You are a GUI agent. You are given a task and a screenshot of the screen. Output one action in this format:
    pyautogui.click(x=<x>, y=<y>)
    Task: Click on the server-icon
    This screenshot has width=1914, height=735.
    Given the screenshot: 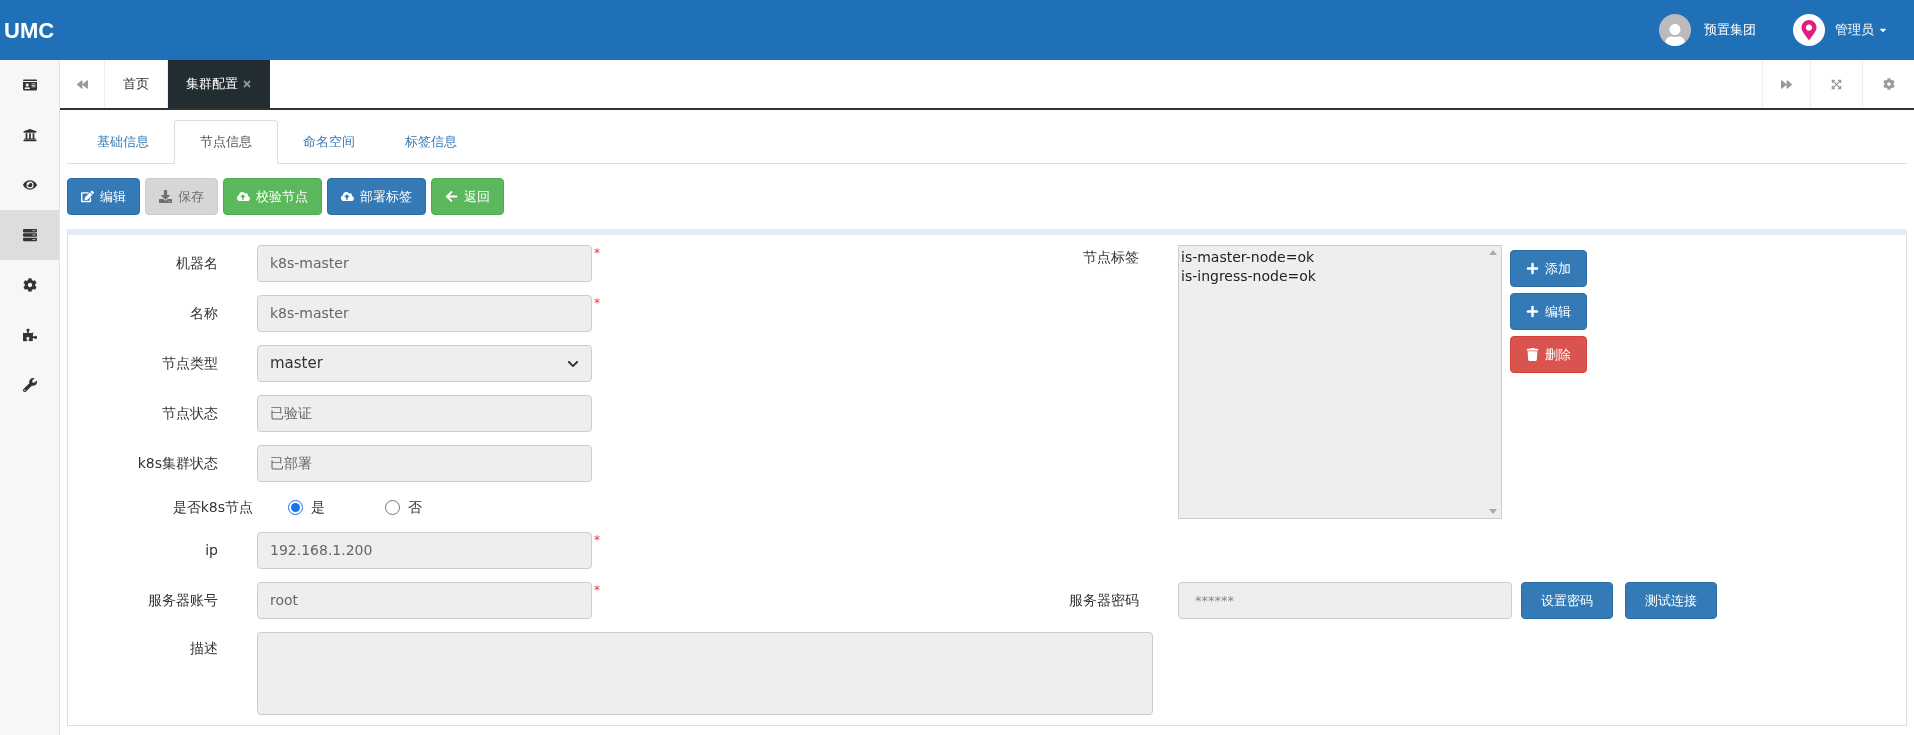 What is the action you would take?
    pyautogui.click(x=29, y=235)
    